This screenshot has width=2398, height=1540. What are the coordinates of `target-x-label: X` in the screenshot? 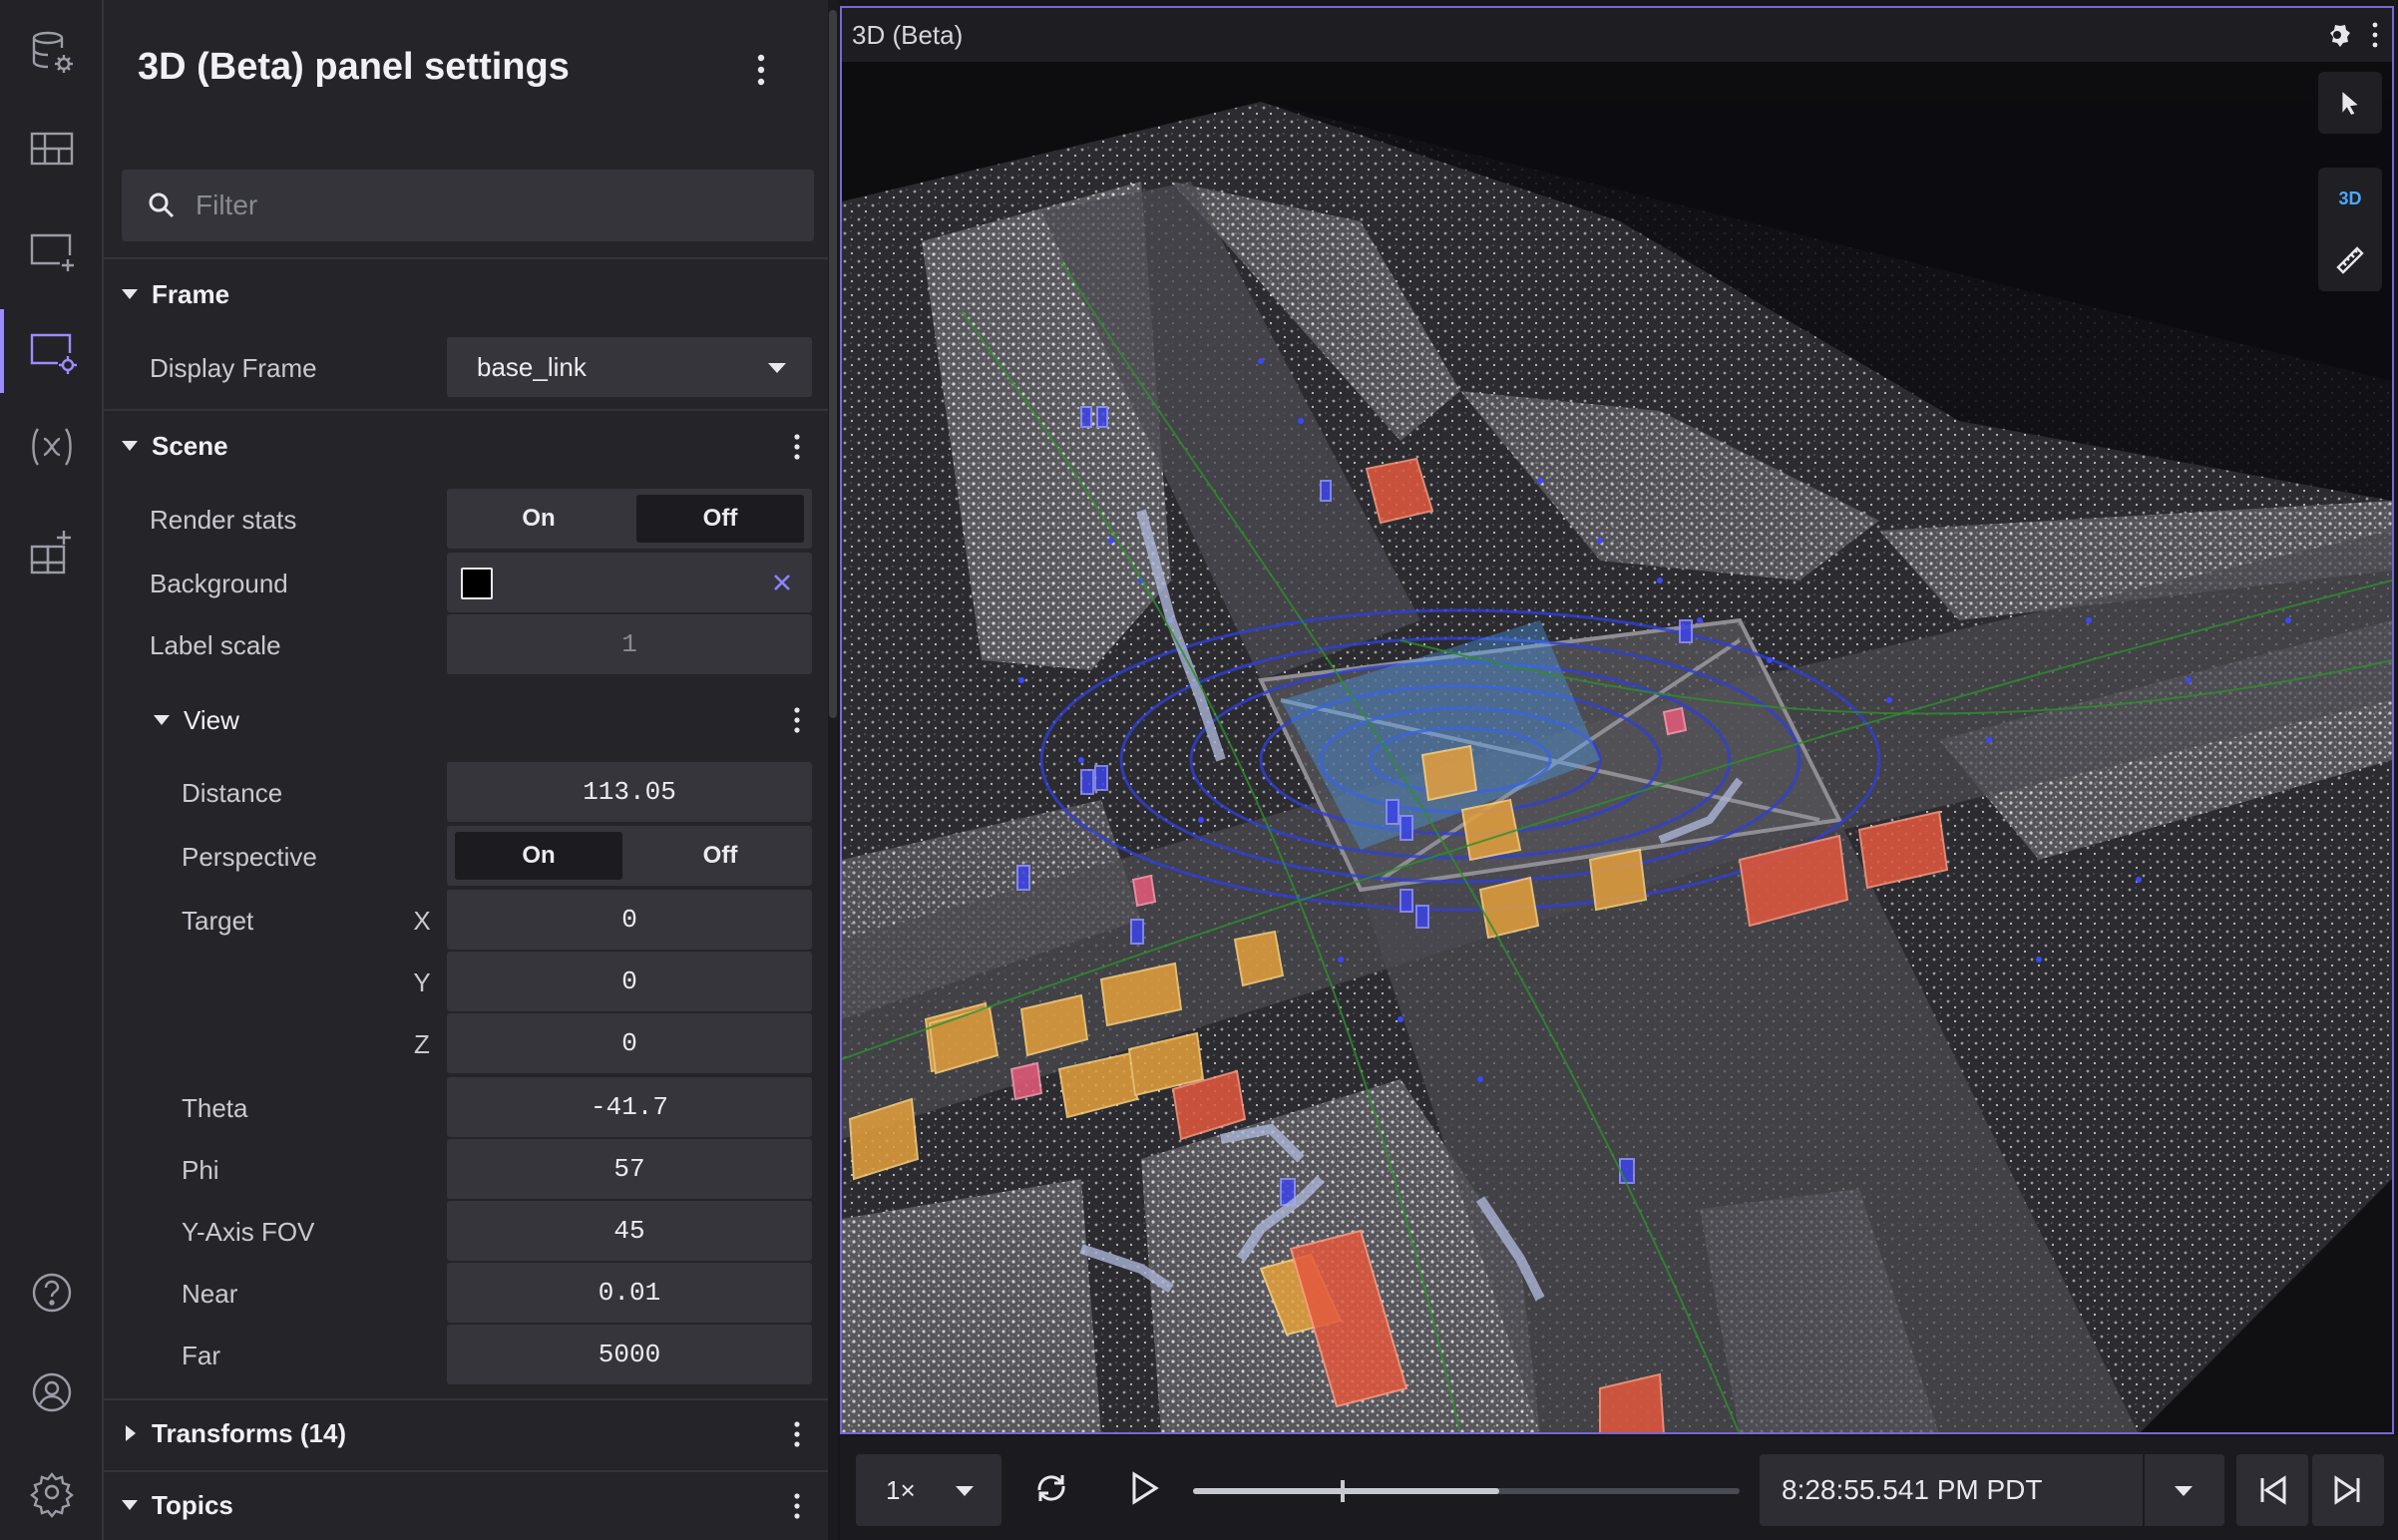 It's located at (422, 921).